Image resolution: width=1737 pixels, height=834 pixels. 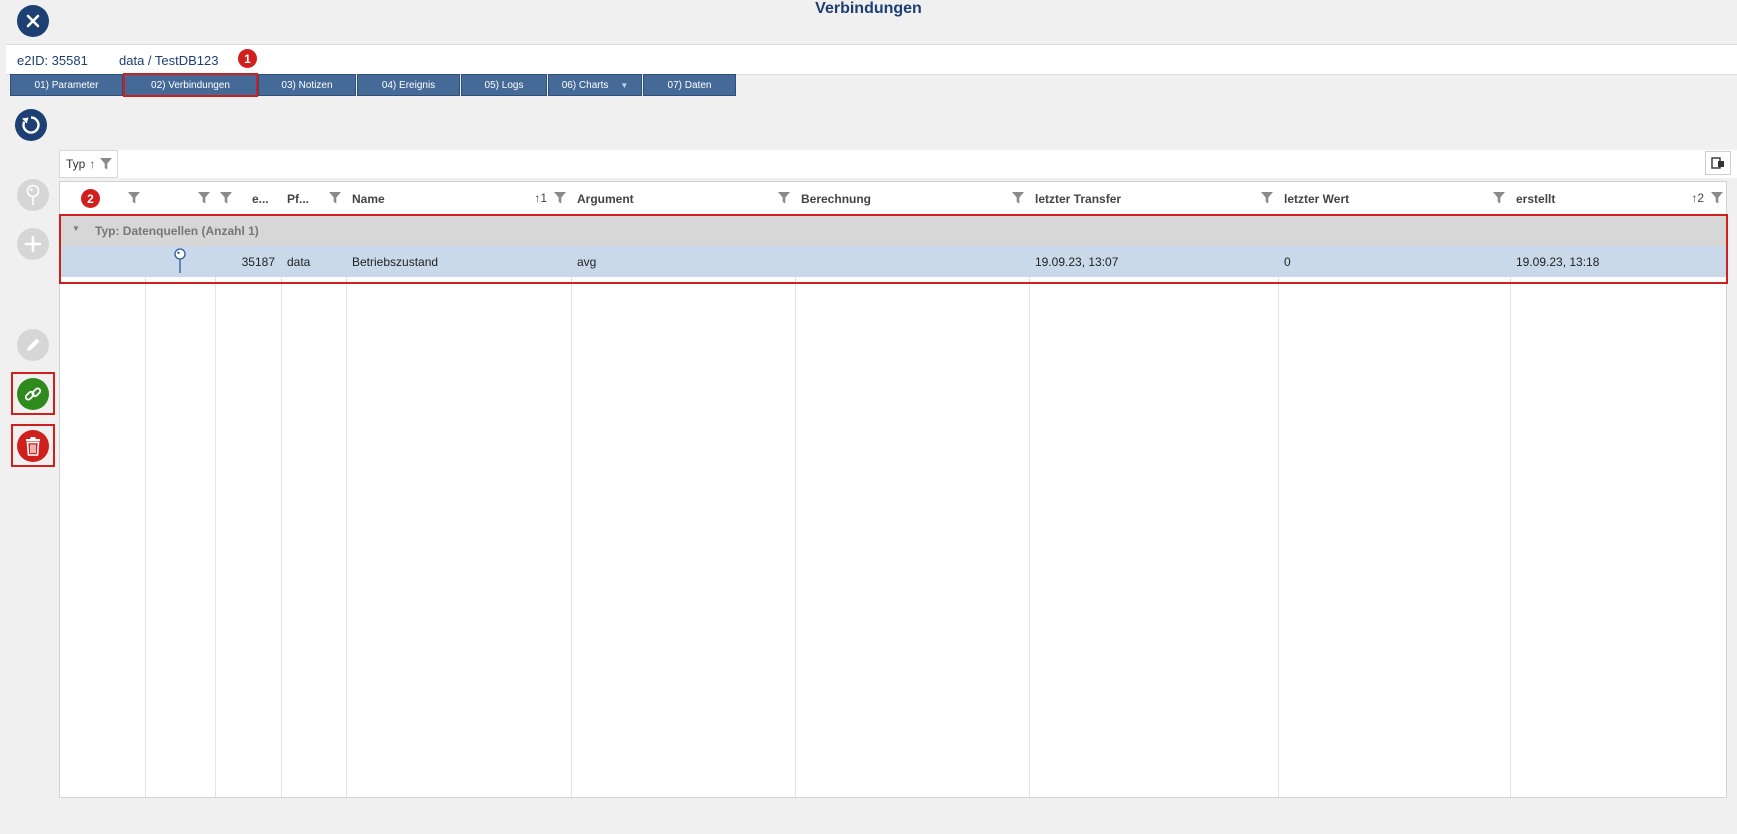 I want to click on delete-button, so click(x=33, y=446).